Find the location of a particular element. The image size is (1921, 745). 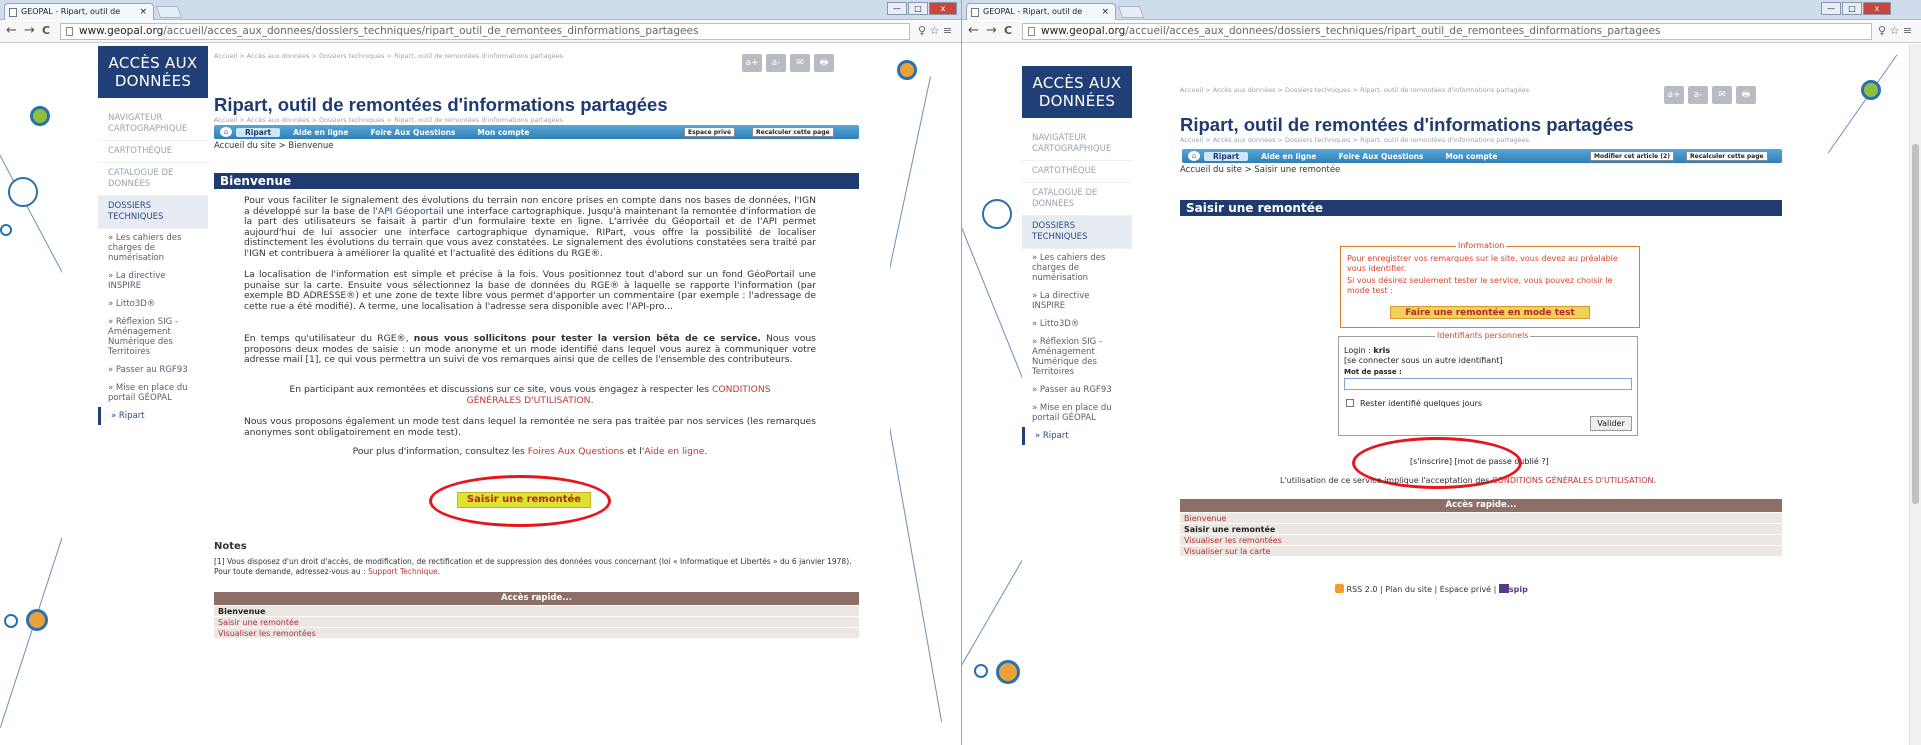

api-geoportail-link: API Géoportail is located at coordinates (411, 211).